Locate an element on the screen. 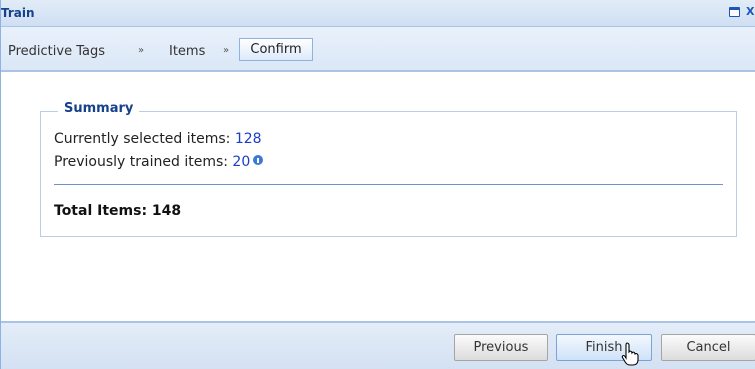 This screenshot has width=755, height=369. breadcrumb-item-confirm: Confirm is located at coordinates (276, 49).